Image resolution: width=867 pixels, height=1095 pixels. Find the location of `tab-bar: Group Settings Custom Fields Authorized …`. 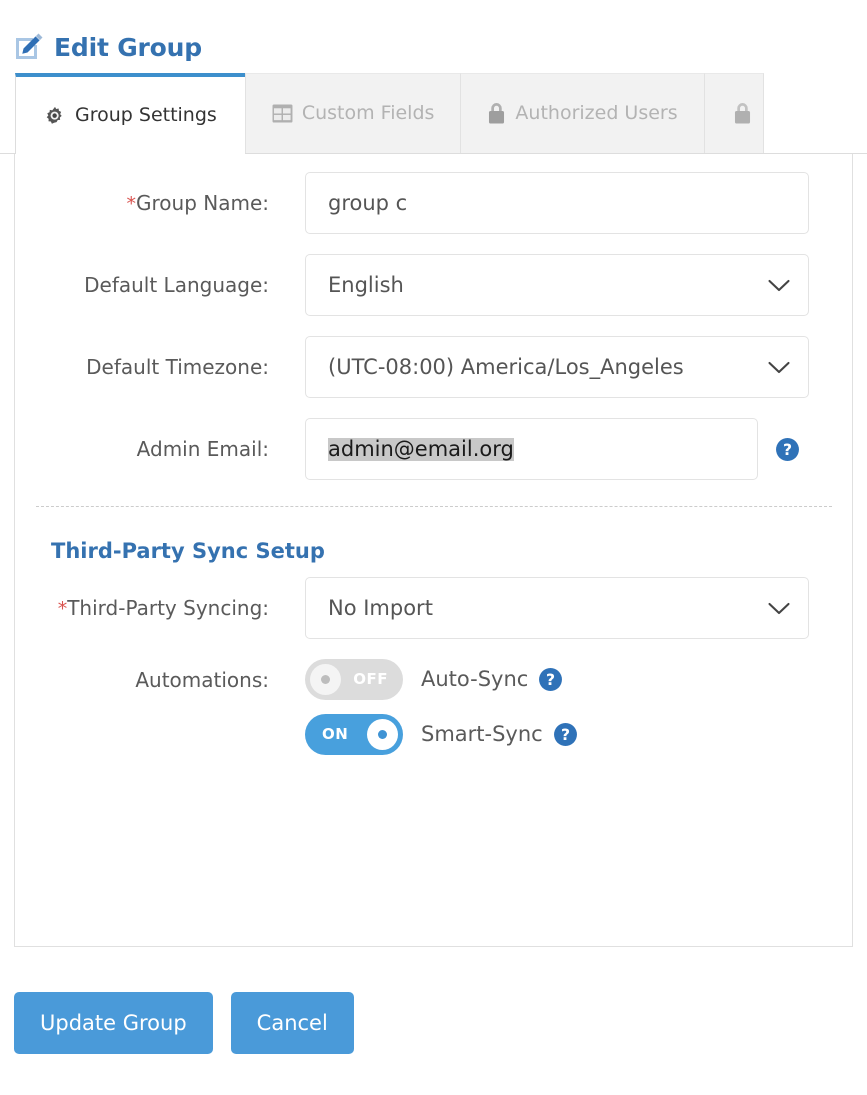

tab-bar: Group Settings Custom Fields Authorized … is located at coordinates (433, 113).